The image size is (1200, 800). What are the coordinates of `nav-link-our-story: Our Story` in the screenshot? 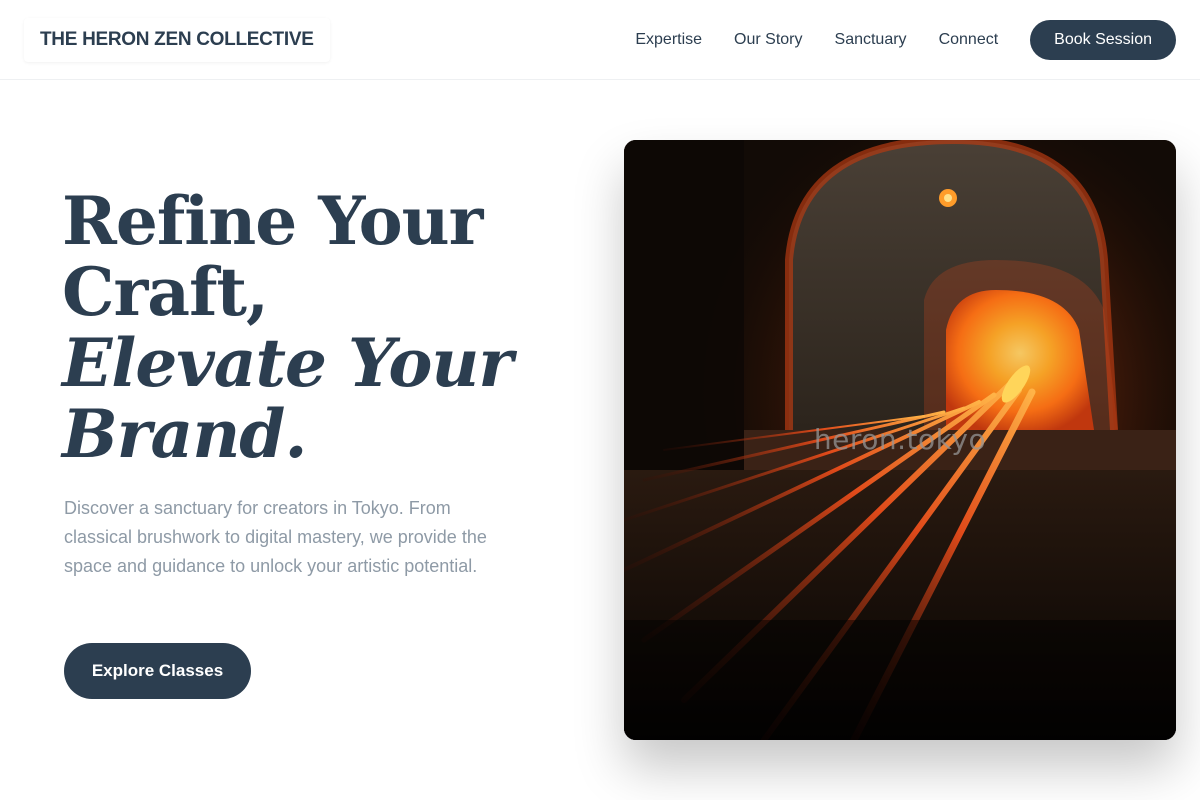 It's located at (768, 40).